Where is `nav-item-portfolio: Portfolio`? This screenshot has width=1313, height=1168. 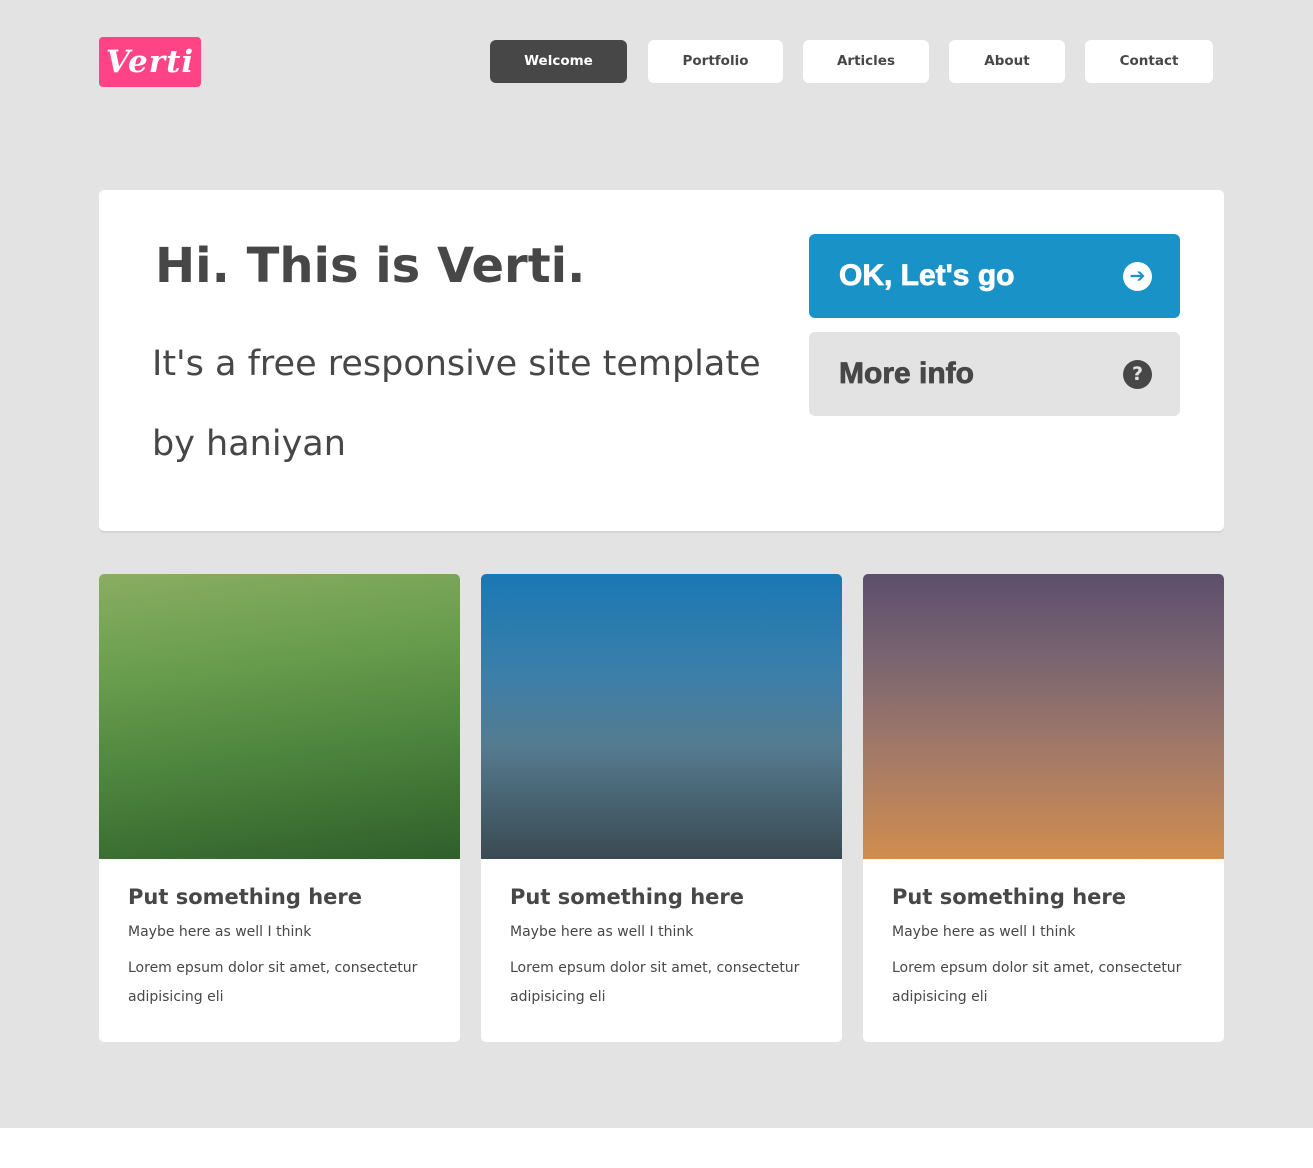
nav-item-portfolio: Portfolio is located at coordinates (715, 61).